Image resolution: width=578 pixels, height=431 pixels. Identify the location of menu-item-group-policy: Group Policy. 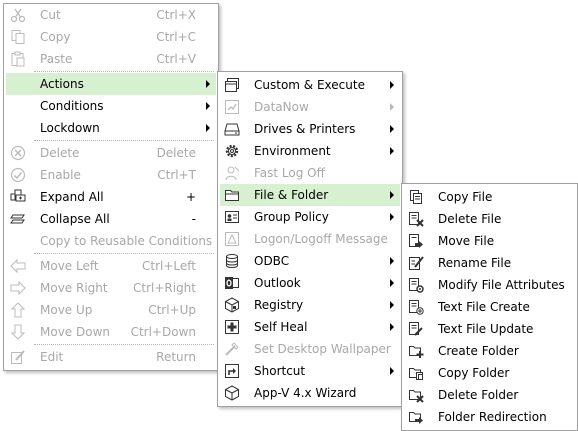
(310, 217).